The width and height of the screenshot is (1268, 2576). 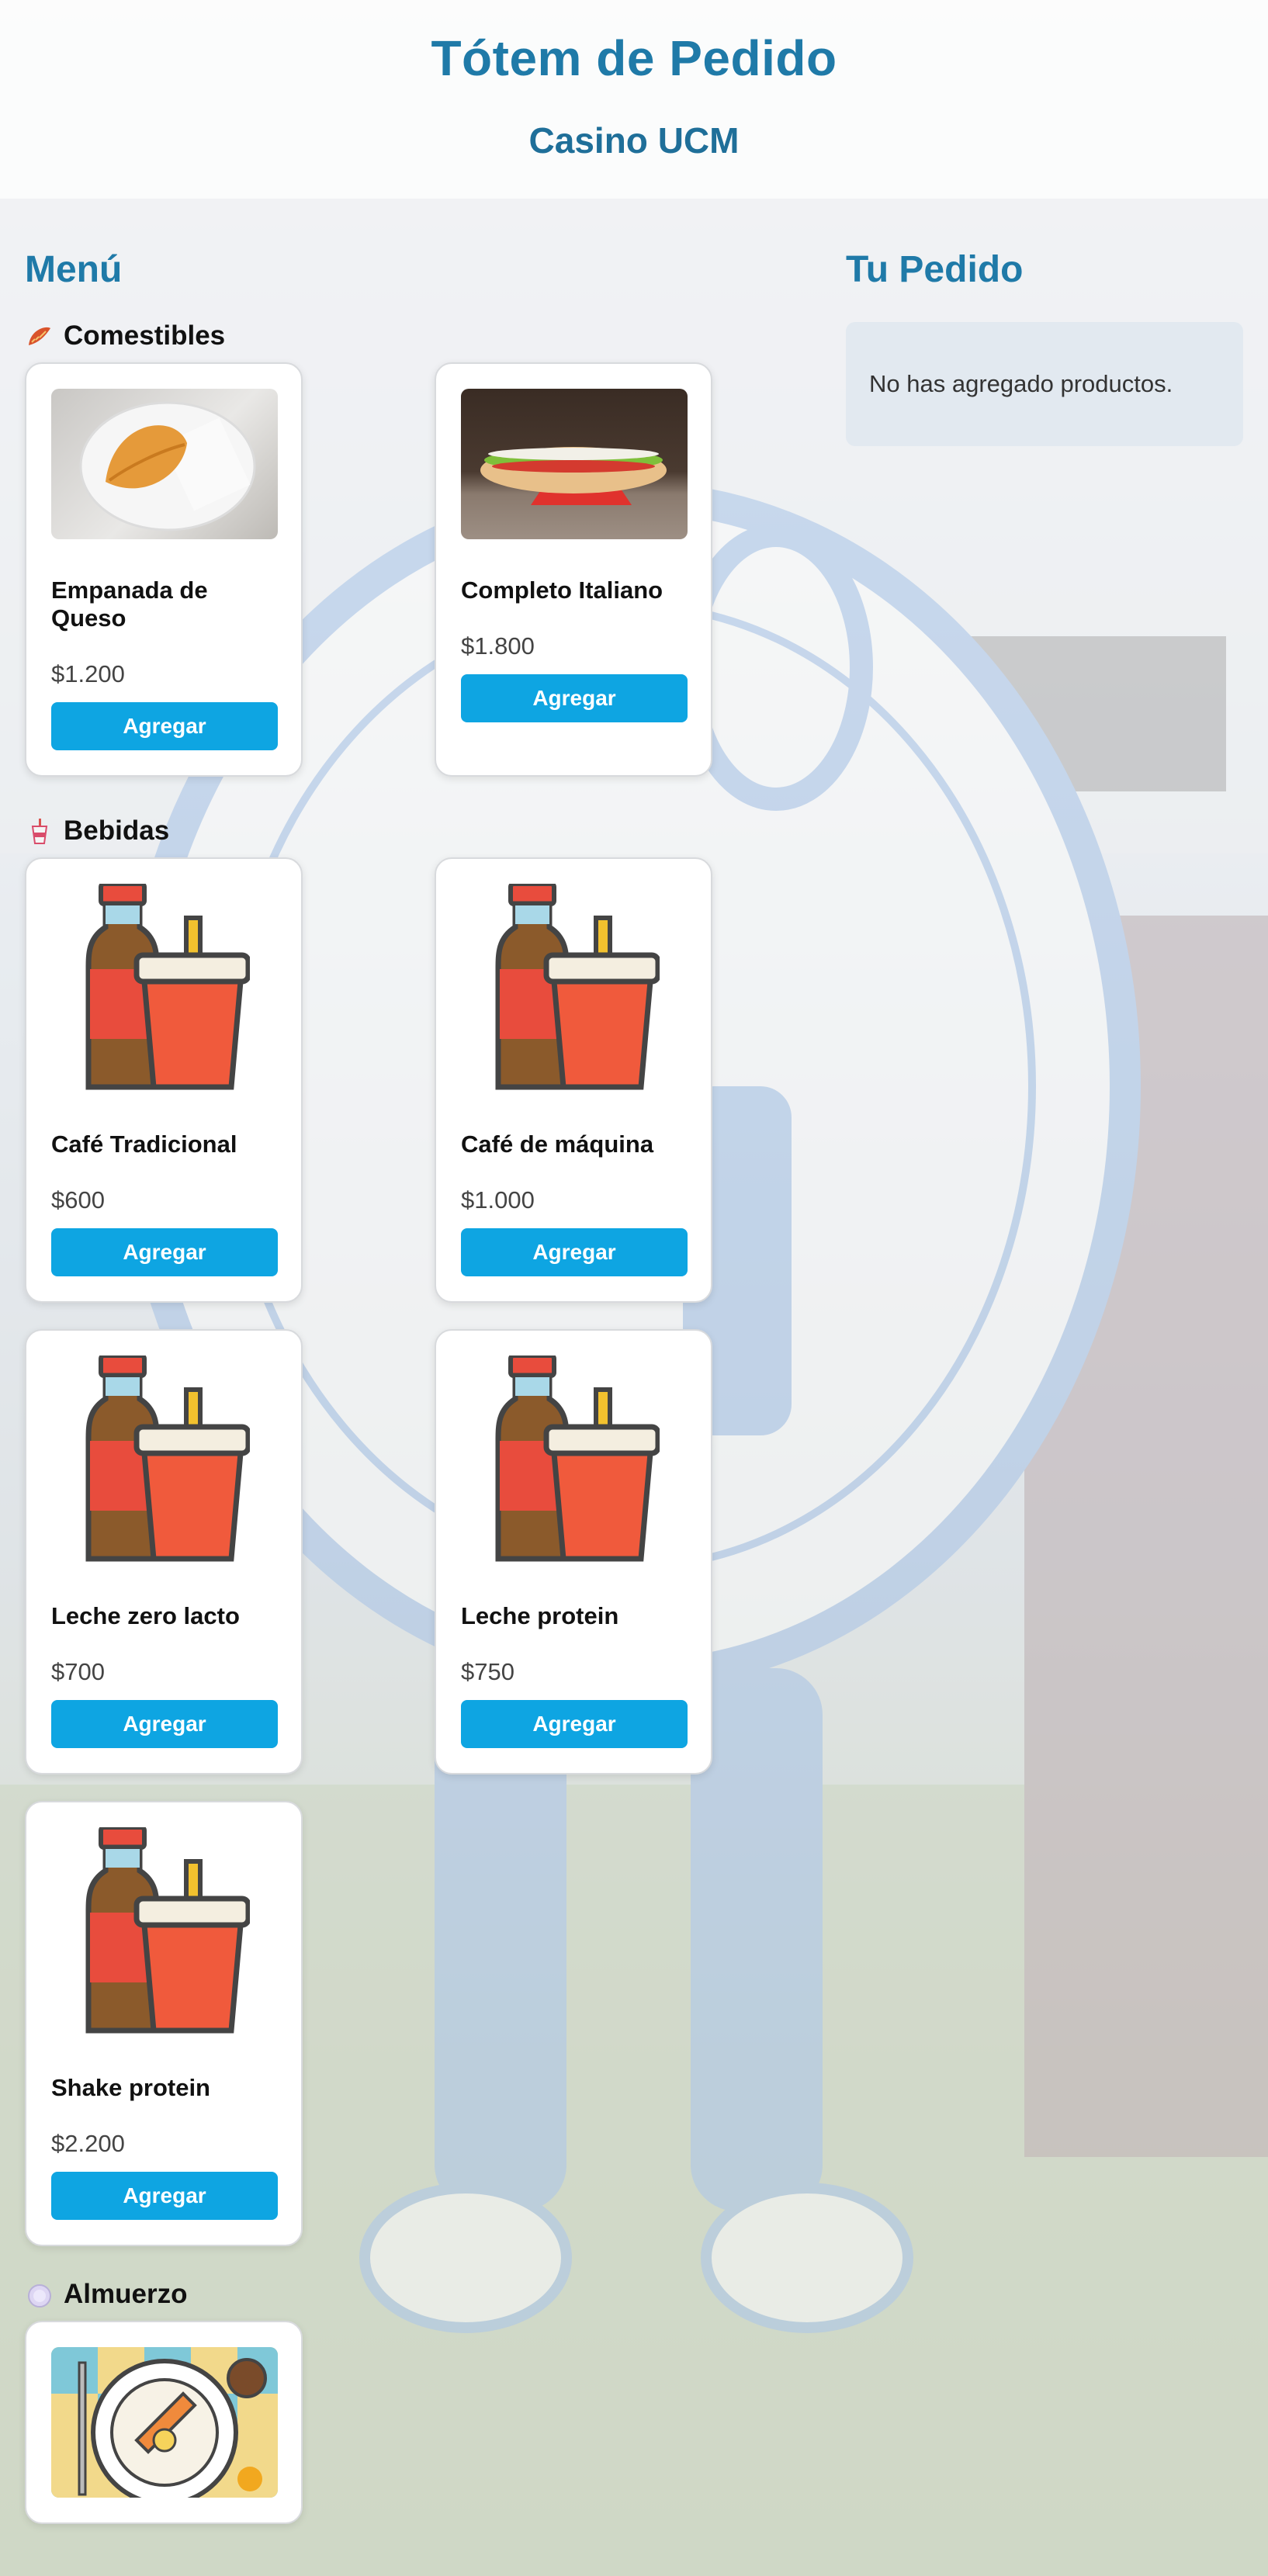 What do you see at coordinates (126, 2294) in the screenshot?
I see `category-label: Almuerzo` at bounding box center [126, 2294].